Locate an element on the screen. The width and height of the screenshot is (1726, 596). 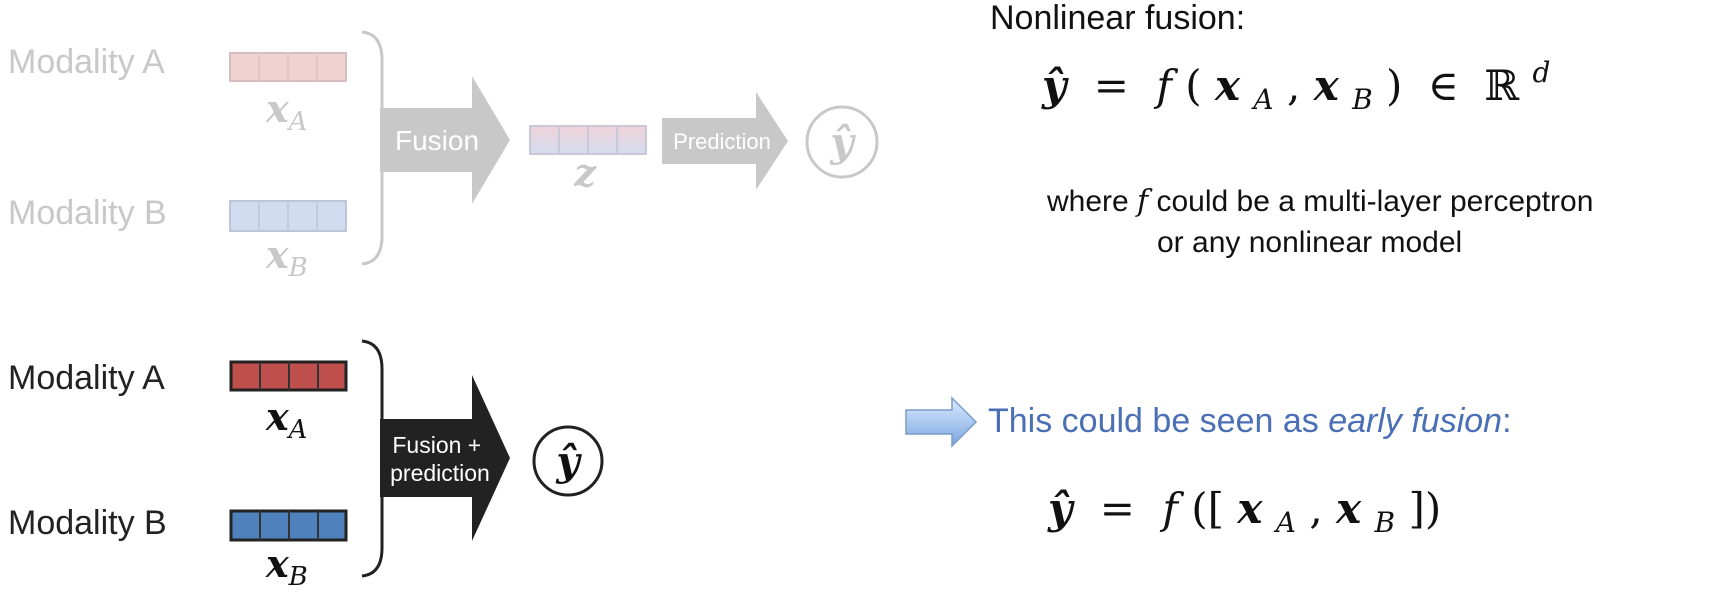
bottom-modality-a-label: Modality A is located at coordinates (86, 378).